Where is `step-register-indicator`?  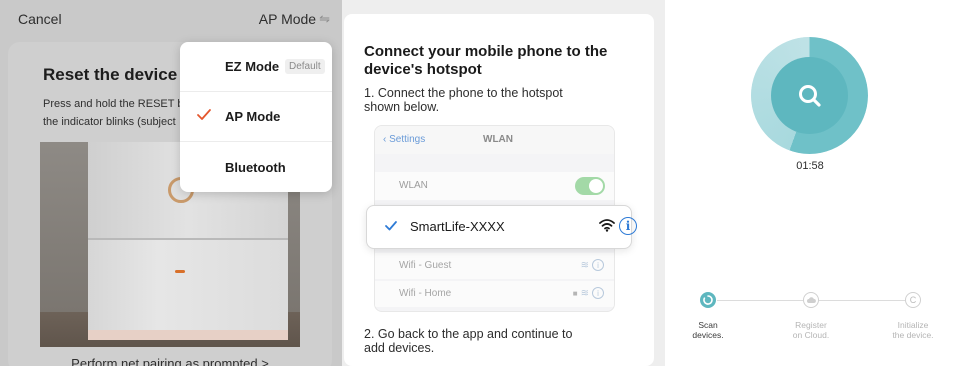
step-register-indicator is located at coordinates (811, 300).